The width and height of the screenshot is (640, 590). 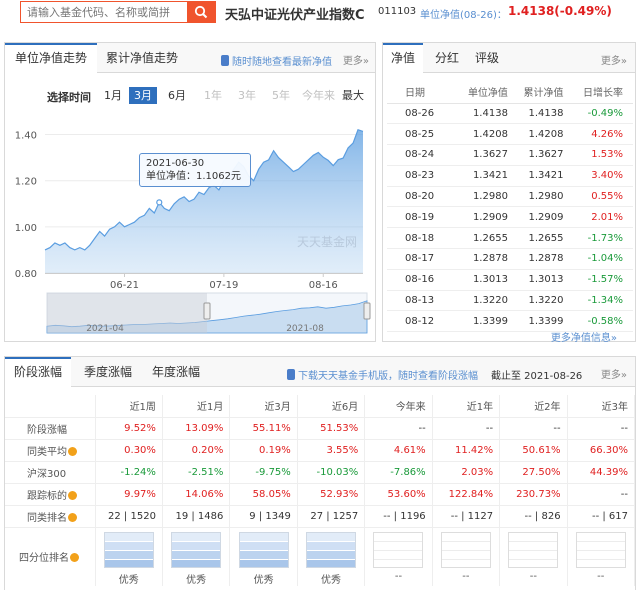 I want to click on nav-accum: 1.3013, so click(x=535, y=280).